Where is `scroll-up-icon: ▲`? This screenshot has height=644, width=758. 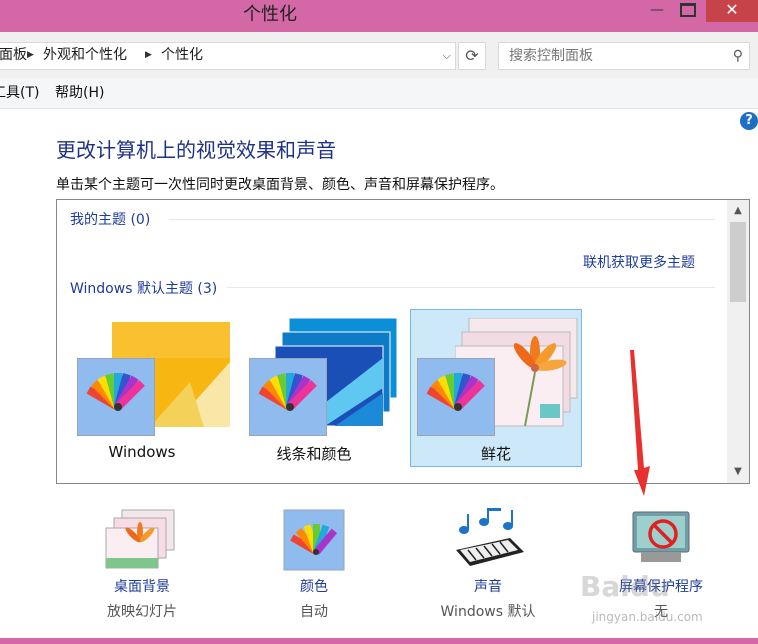 scroll-up-icon: ▲ is located at coordinates (738, 211).